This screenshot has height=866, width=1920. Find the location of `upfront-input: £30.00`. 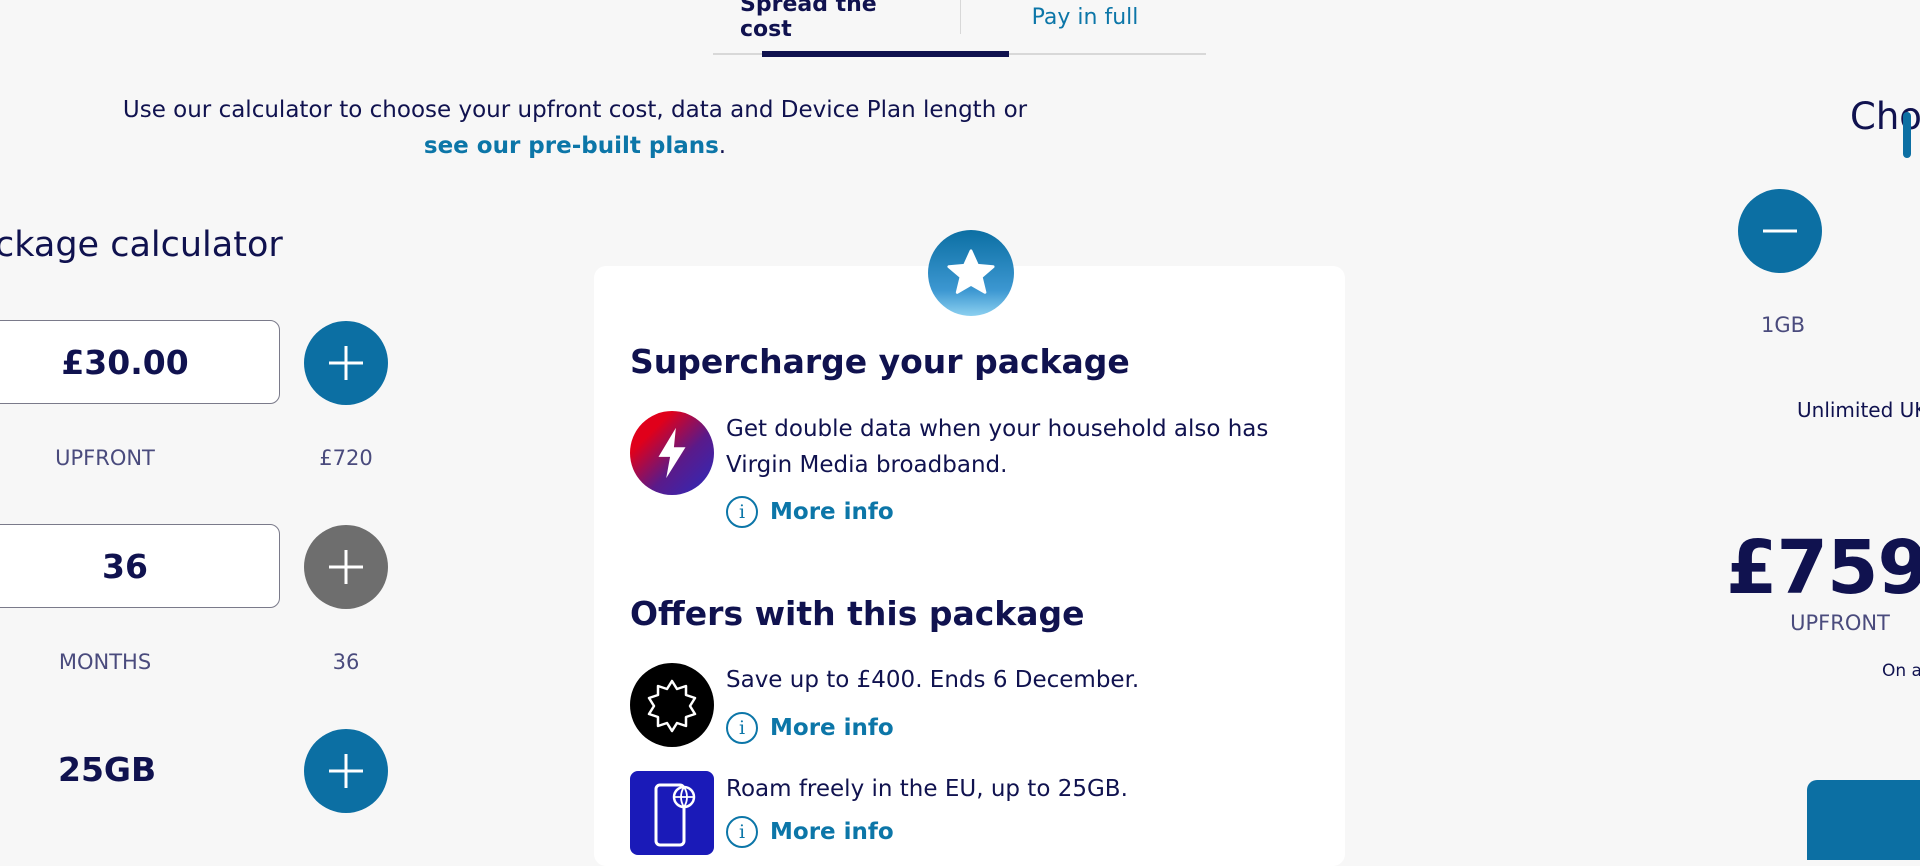

upfront-input: £30.00 is located at coordinates (140, 362).